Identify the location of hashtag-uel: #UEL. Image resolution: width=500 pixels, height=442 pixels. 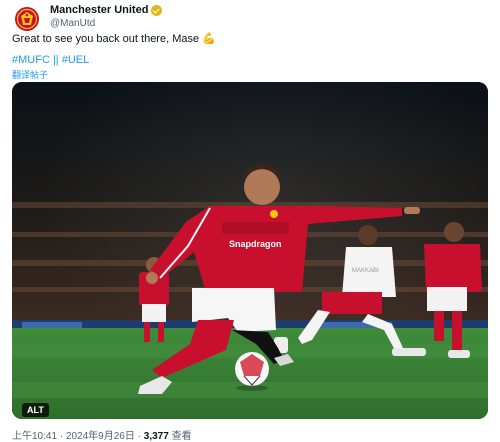
(76, 60).